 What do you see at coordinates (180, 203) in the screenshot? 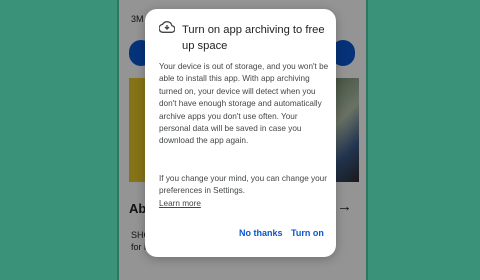
I see `learn-more-link: Learn more` at bounding box center [180, 203].